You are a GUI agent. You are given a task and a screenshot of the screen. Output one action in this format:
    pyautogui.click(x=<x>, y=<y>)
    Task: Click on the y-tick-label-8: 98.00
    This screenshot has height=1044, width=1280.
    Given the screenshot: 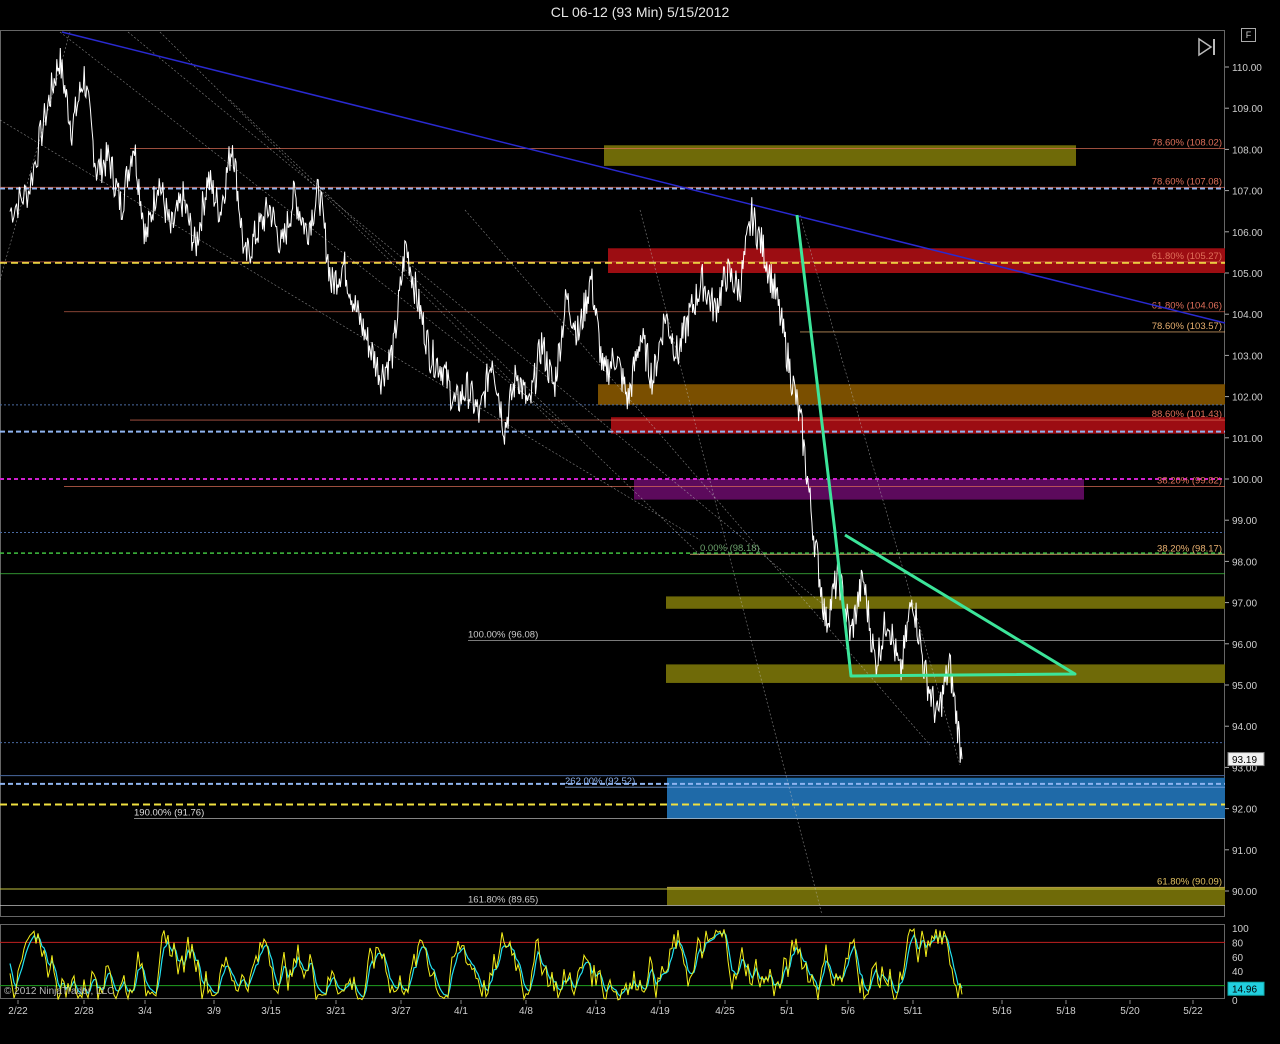 What is the action you would take?
    pyautogui.click(x=1244, y=562)
    